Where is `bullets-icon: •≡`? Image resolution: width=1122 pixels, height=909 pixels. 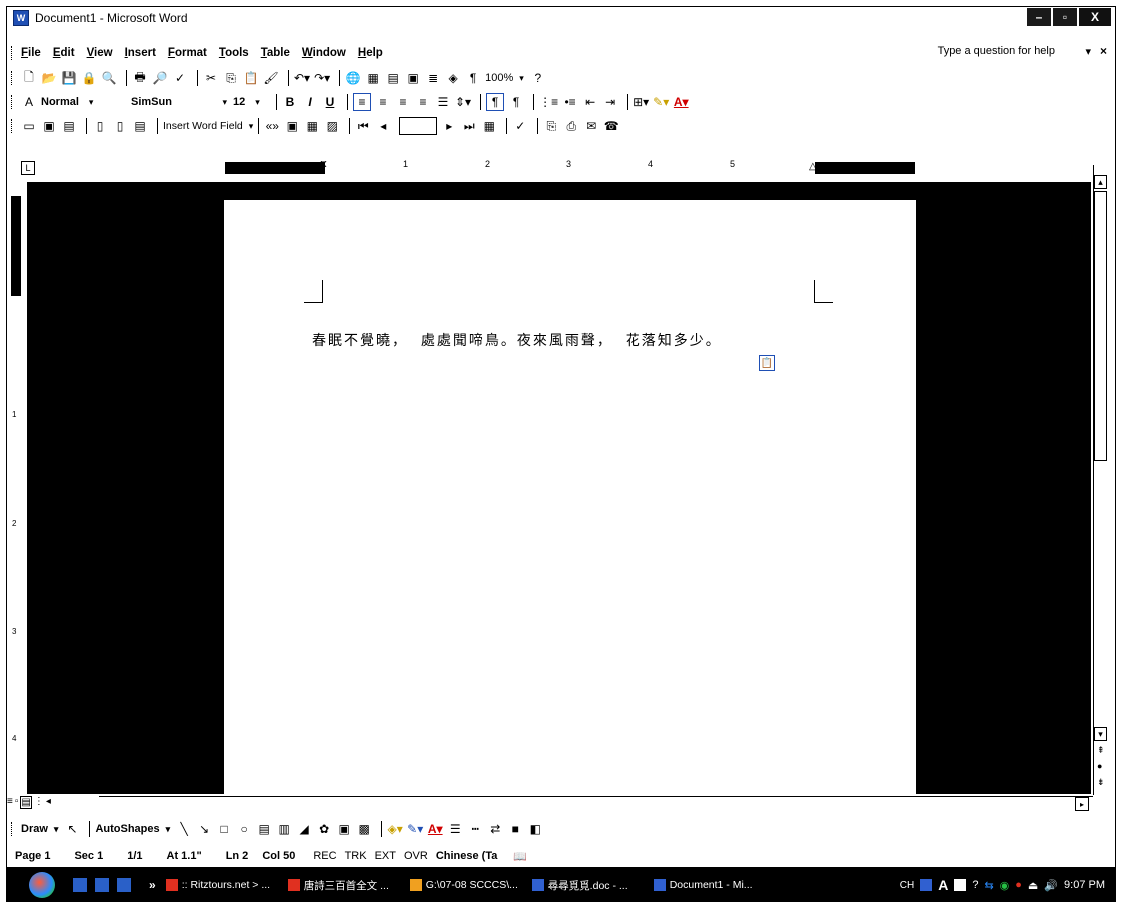 bullets-icon: •≡ is located at coordinates (570, 102).